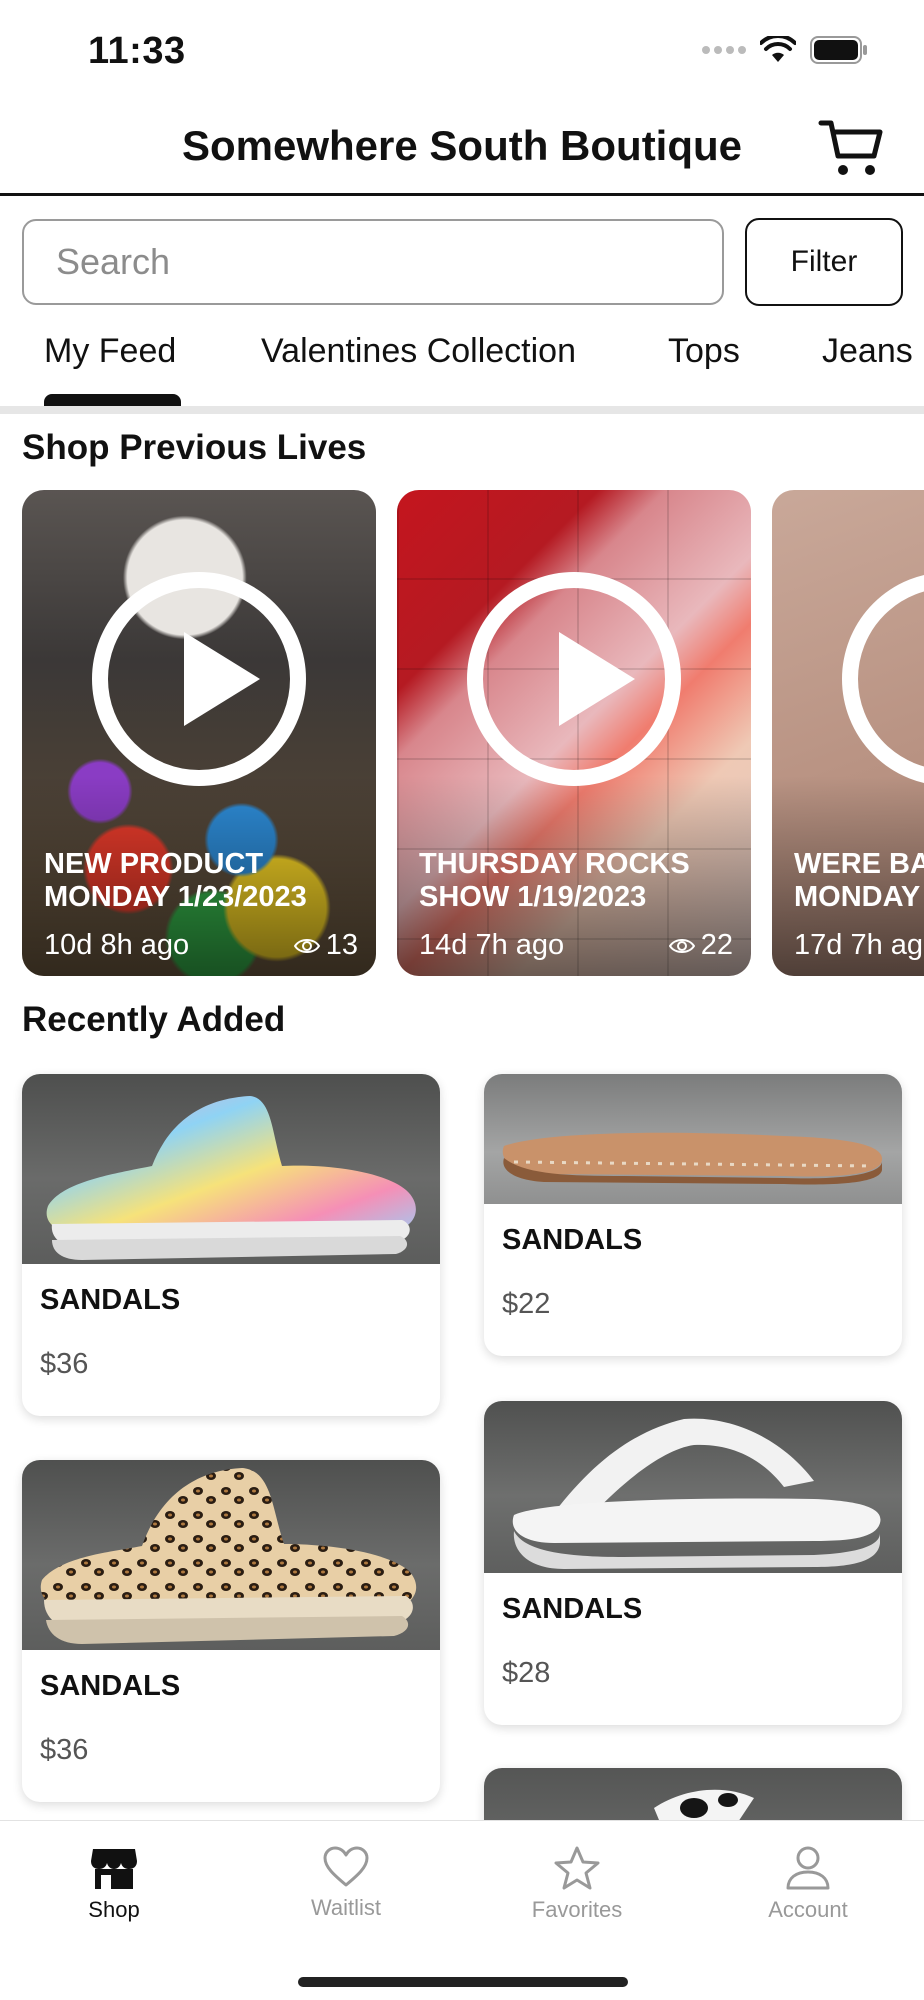 The height and width of the screenshot is (2000, 924). I want to click on nav-waitlist: Waitlist, so click(346, 1883).